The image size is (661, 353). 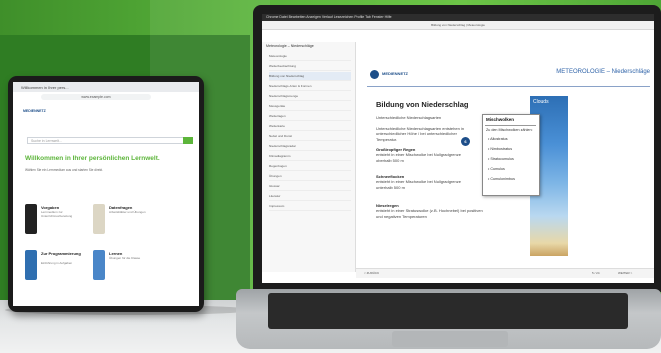 I want to click on sidebar-item: Niederschlags-Arten & Formen, so click(x=310, y=86).